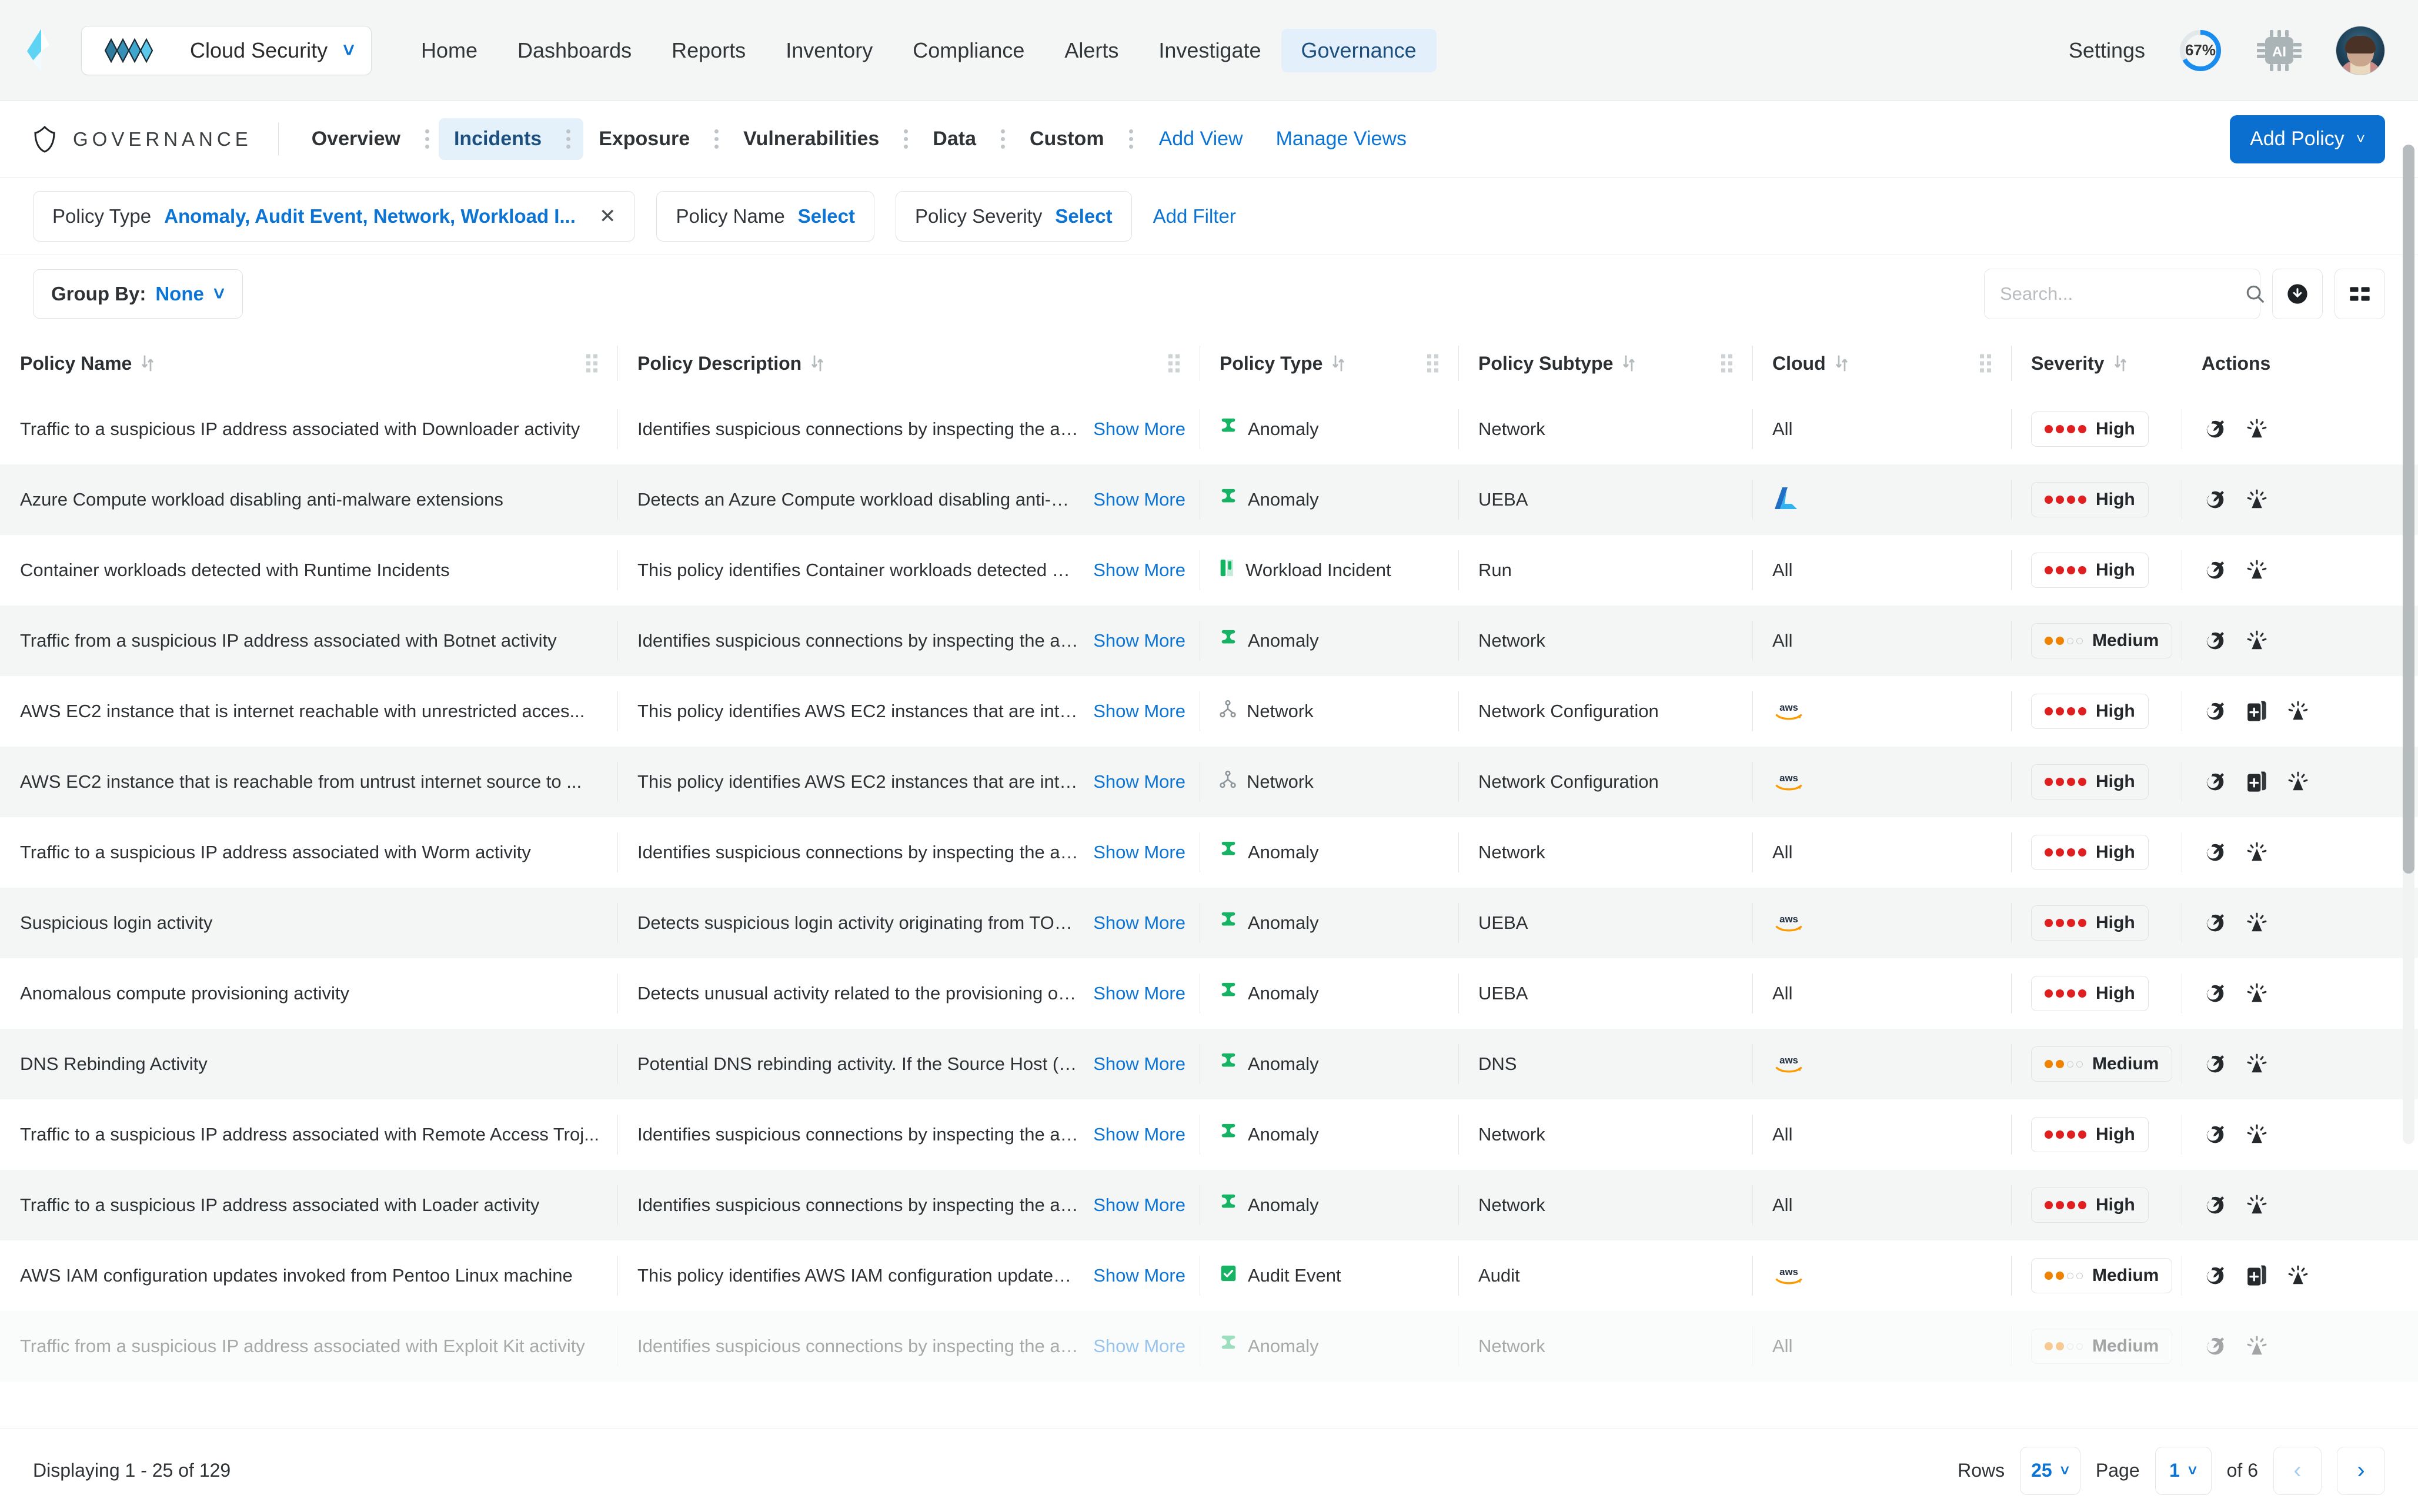 The height and width of the screenshot is (1512, 2418). What do you see at coordinates (511, 139) in the screenshot?
I see `tab-incidents: Incidents` at bounding box center [511, 139].